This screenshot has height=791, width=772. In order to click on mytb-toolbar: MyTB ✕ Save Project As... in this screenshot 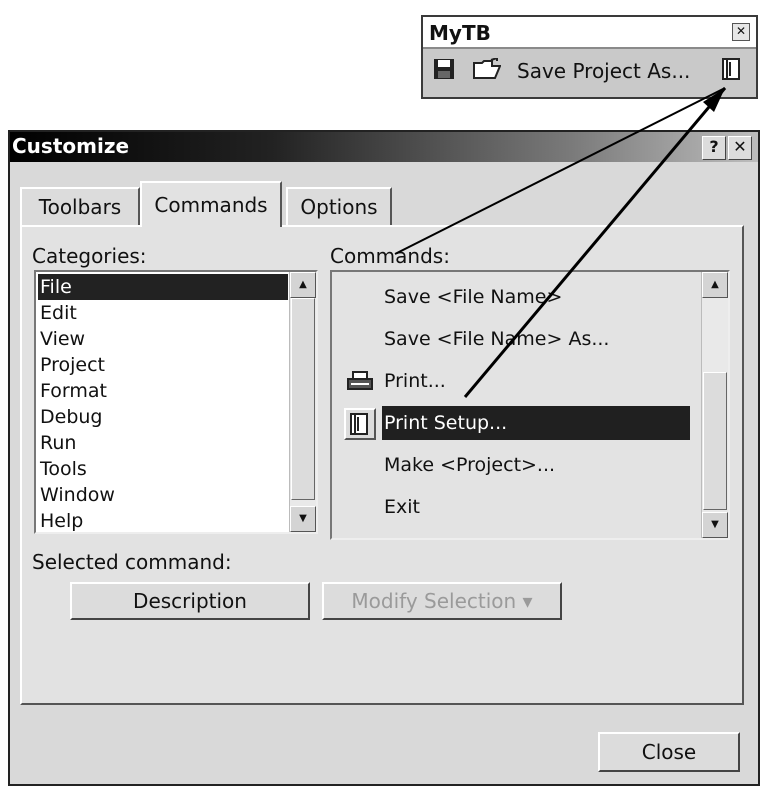, I will do `click(589, 57)`.